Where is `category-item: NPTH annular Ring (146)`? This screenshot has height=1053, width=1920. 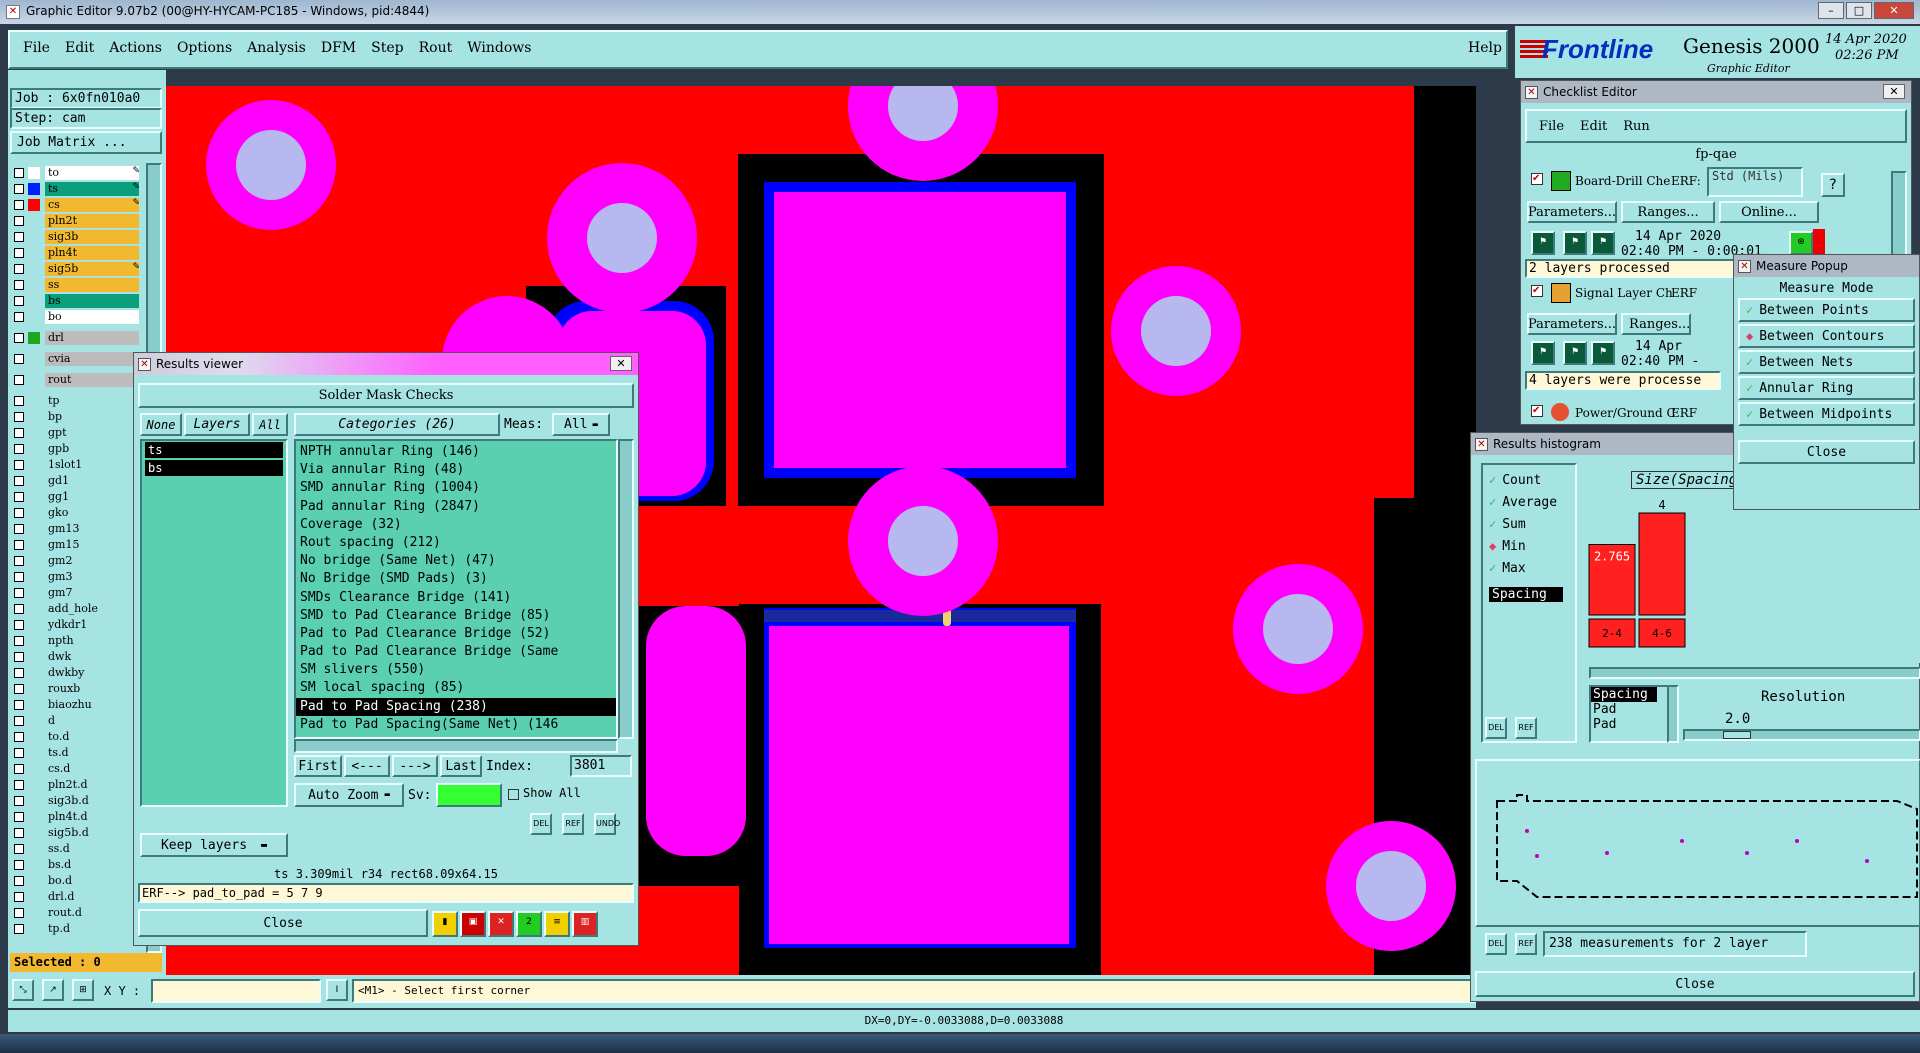 category-item: NPTH annular Ring (146) is located at coordinates (456, 452).